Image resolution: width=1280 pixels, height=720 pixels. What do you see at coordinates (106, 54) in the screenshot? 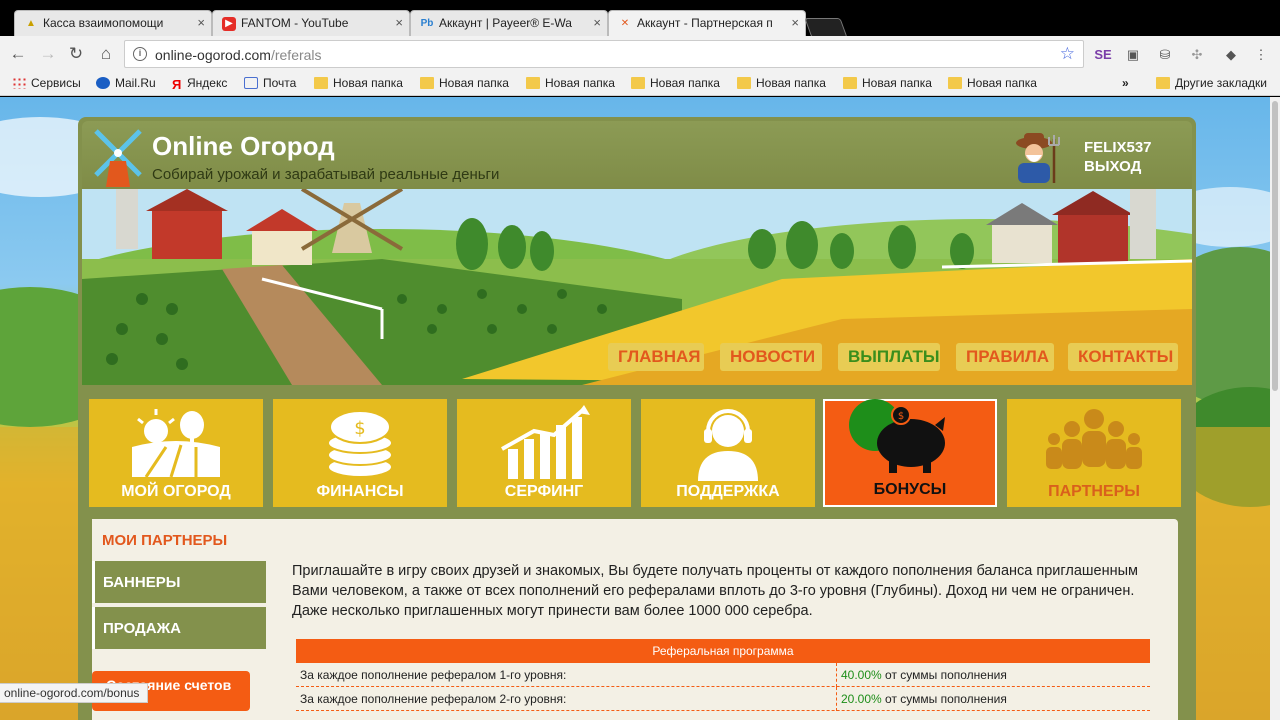
I see `home-icon: ⌂` at bounding box center [106, 54].